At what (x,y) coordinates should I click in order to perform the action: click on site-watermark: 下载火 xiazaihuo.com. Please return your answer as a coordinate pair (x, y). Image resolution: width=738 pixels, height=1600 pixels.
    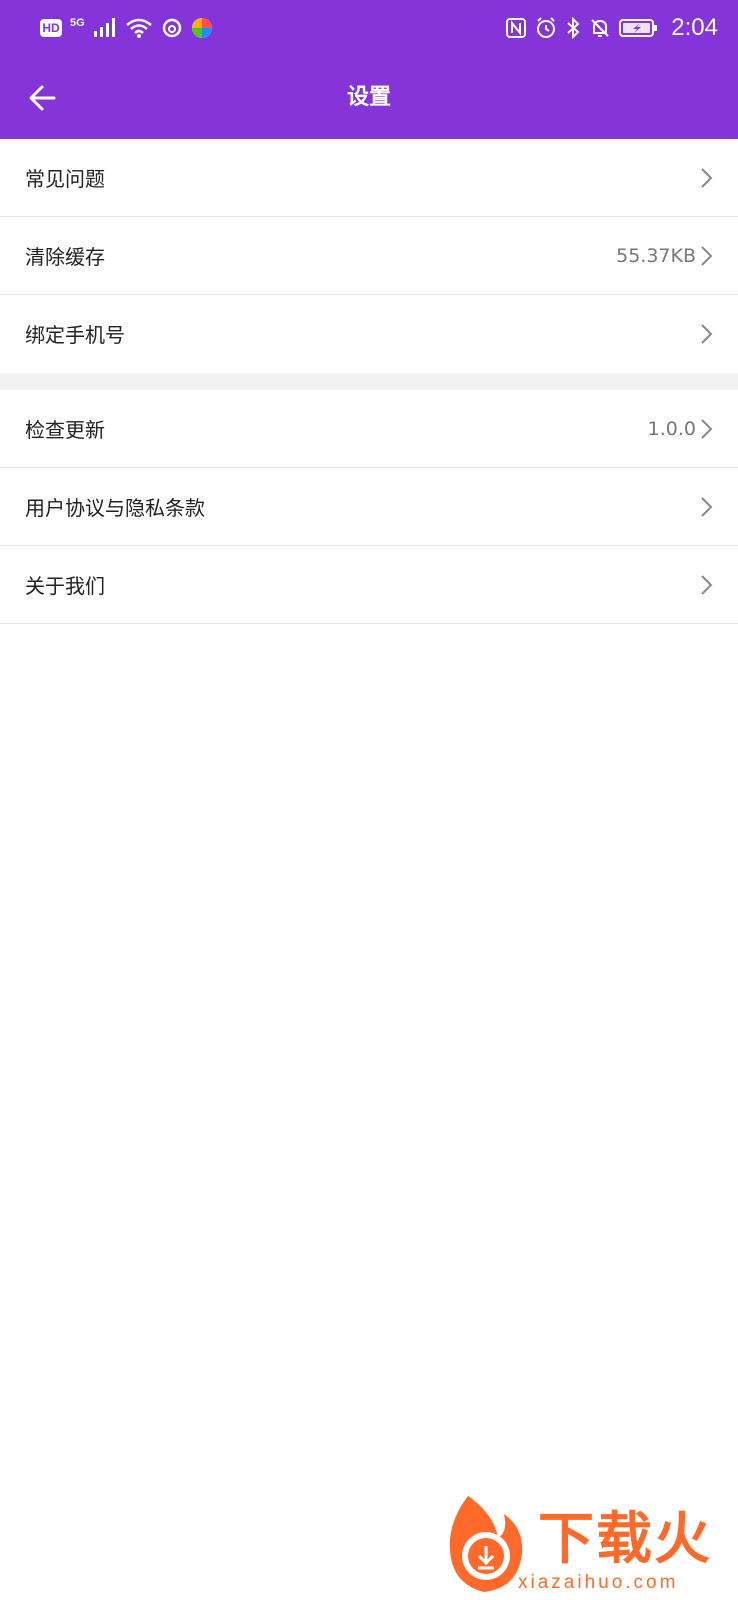
    Looking at the image, I should click on (588, 1545).